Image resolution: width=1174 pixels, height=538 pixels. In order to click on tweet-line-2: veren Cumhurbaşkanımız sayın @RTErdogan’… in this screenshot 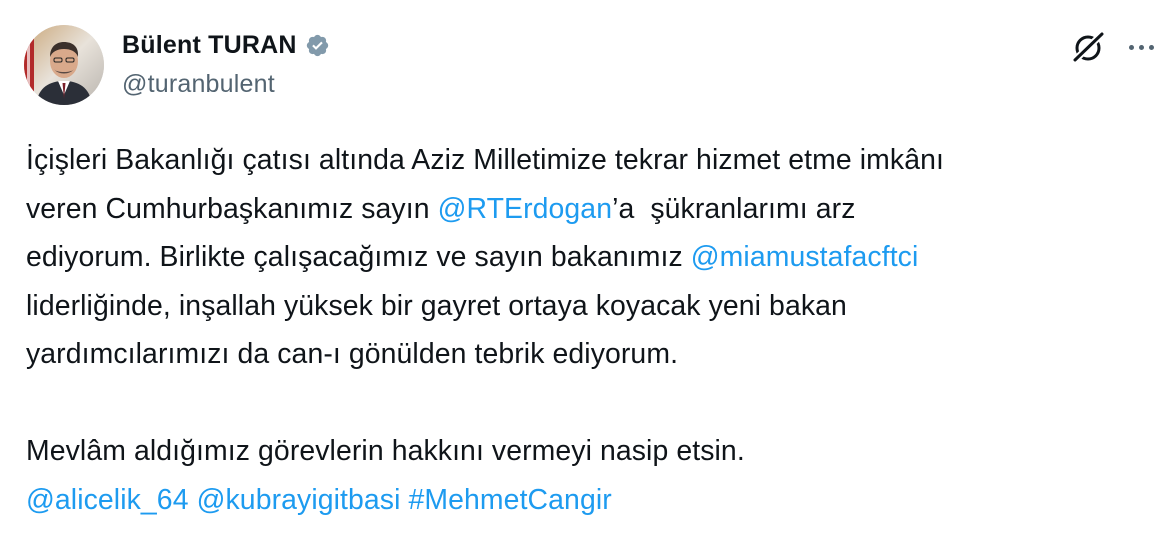, I will do `click(591, 209)`.